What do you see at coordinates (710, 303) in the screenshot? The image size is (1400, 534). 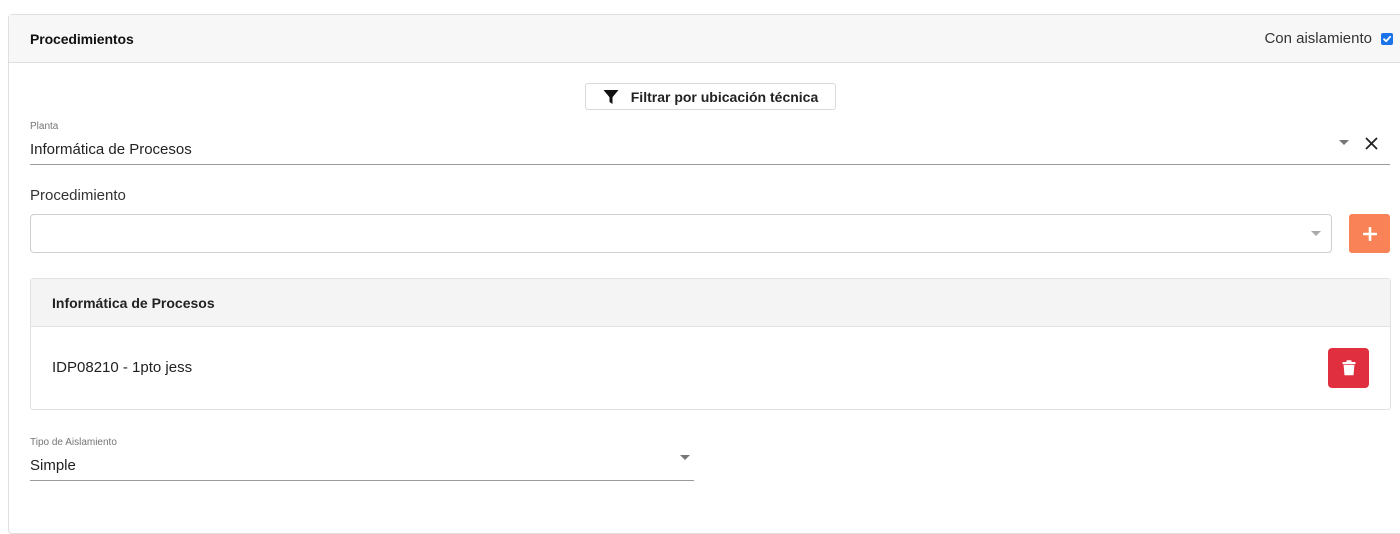 I see `group-title: Informática de Procesos` at bounding box center [710, 303].